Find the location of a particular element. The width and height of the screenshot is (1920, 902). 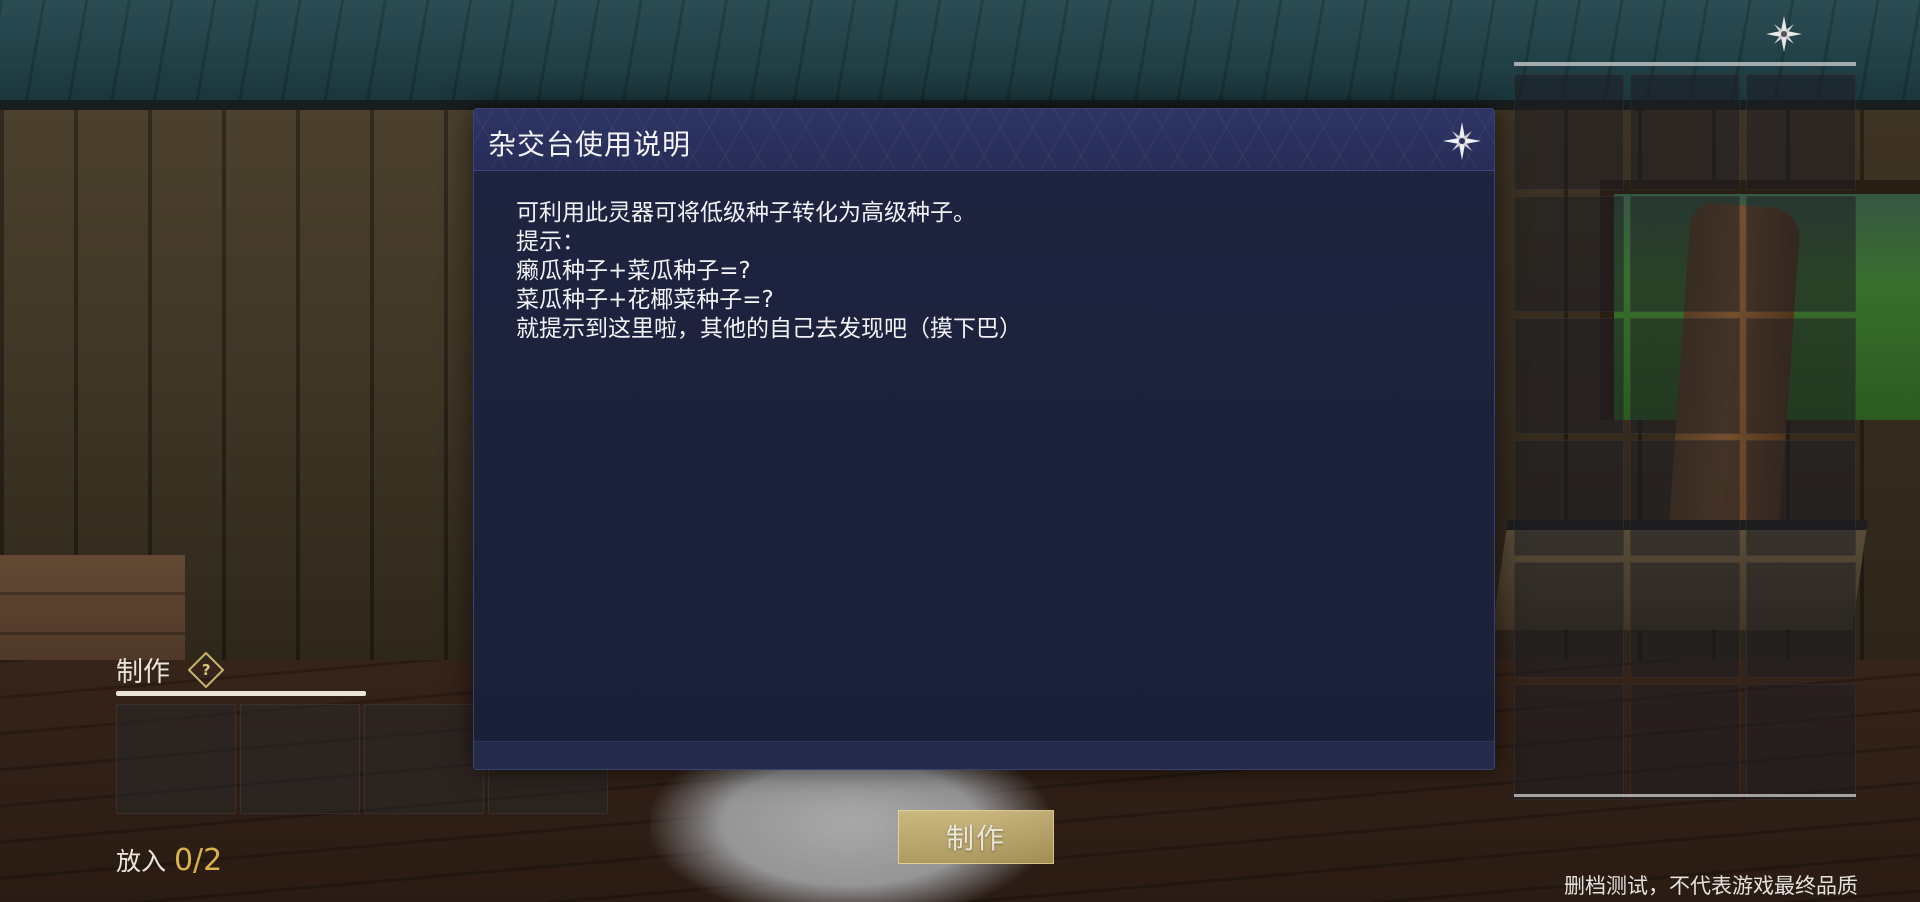

inventory-grid is located at coordinates (1685, 437).